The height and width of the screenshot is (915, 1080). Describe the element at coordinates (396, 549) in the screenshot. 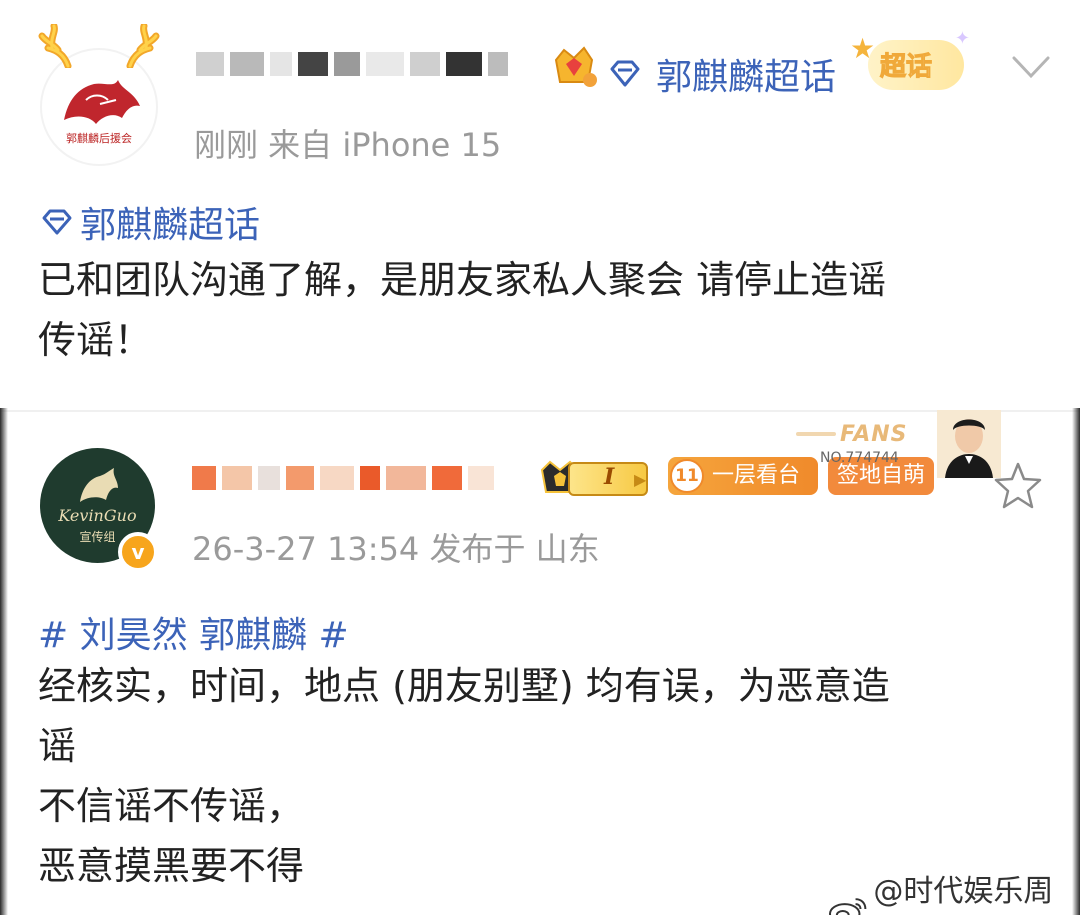

I see `post-meta: 26-3-27 13:54 发布于 山东` at that location.